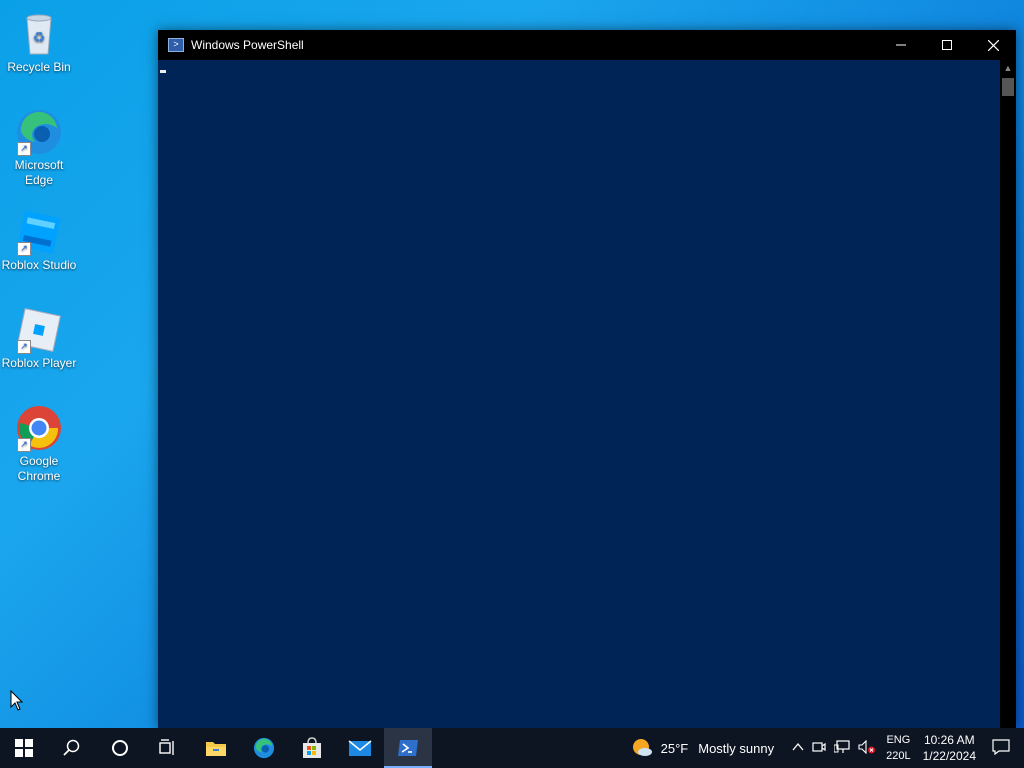 The height and width of the screenshot is (768, 1024). I want to click on store-icon, so click(312, 747).